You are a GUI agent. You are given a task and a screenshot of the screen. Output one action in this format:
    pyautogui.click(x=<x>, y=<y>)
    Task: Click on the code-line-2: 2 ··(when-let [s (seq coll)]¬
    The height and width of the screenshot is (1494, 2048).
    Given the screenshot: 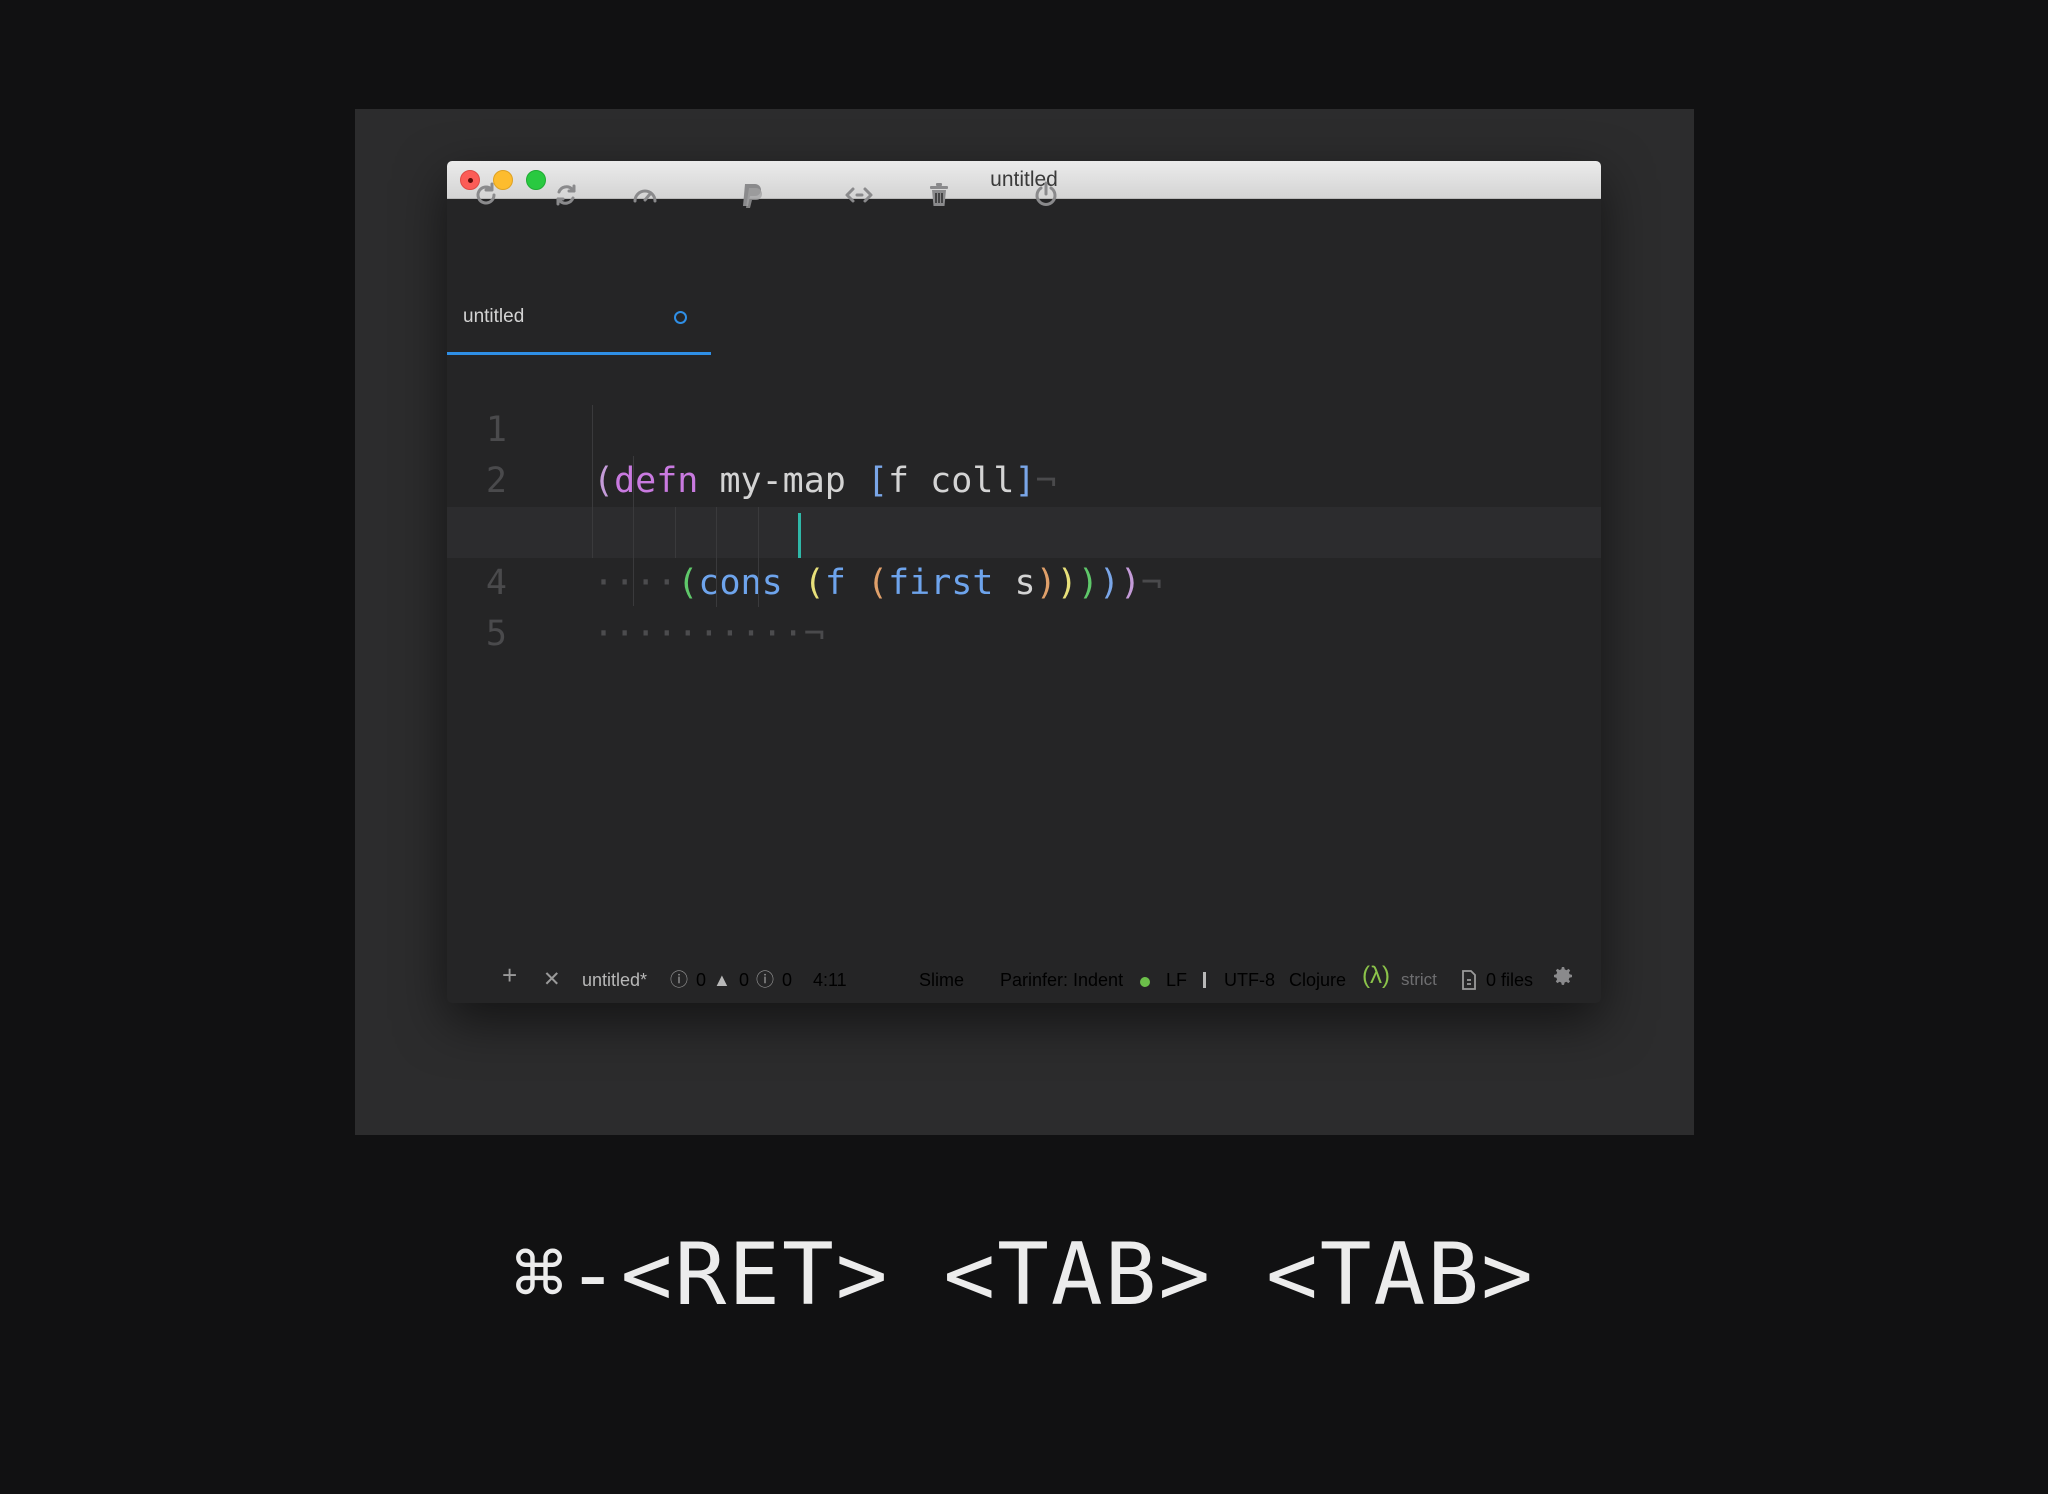 What is the action you would take?
    pyautogui.click(x=1024, y=478)
    